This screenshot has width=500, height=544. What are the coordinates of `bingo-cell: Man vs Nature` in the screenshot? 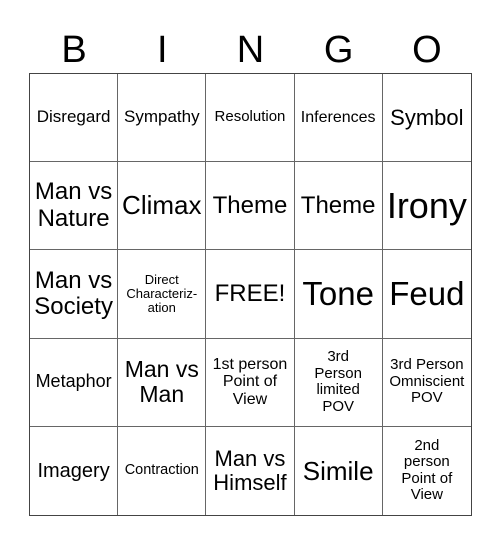 It's located at (74, 206).